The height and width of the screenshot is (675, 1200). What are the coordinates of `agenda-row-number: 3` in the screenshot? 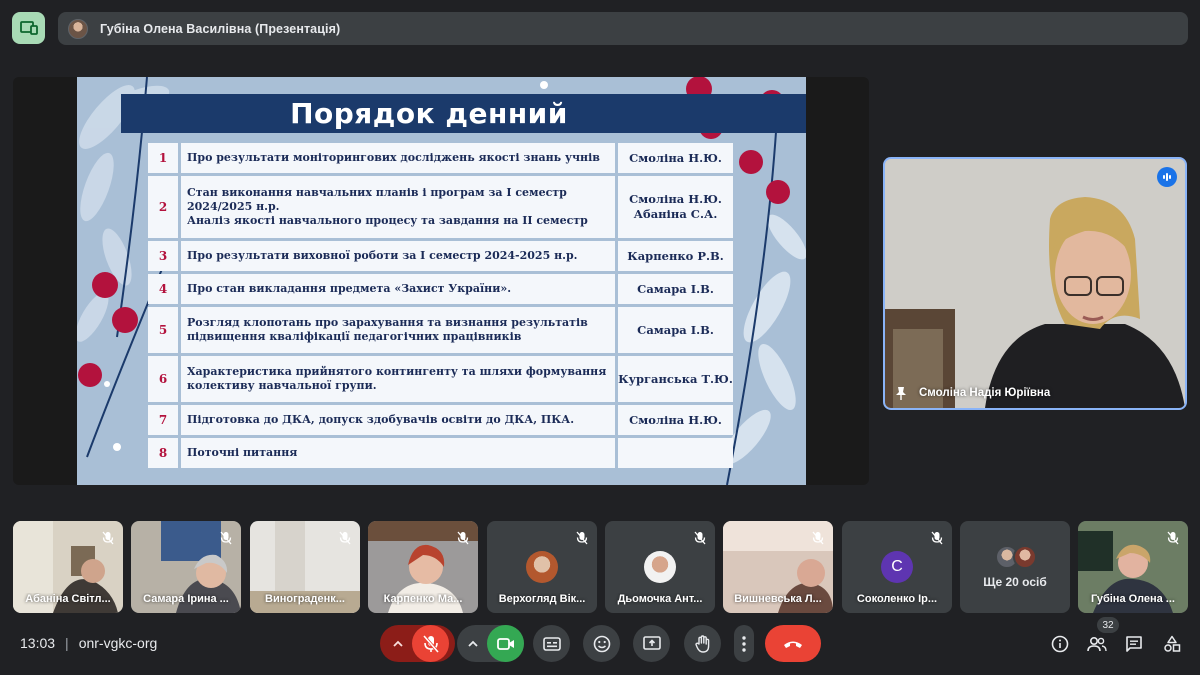 It's located at (163, 256).